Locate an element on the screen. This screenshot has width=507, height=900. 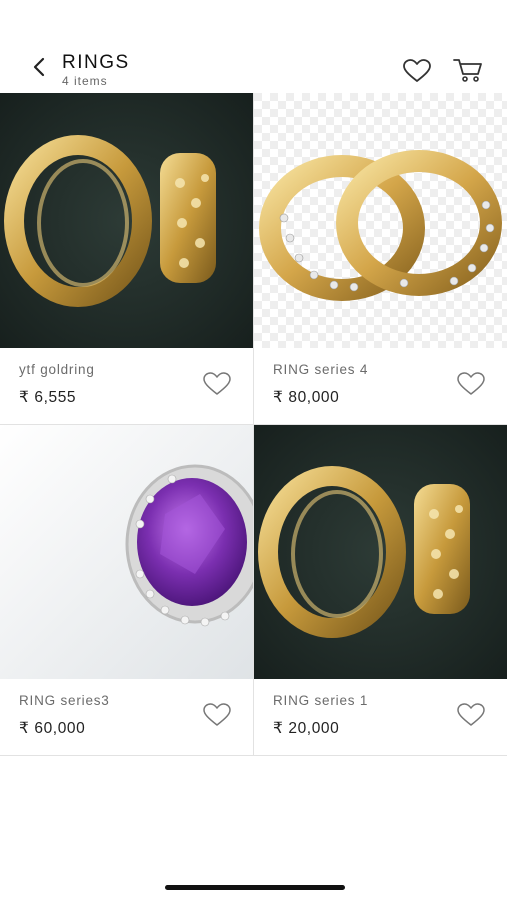
product-name: RING series3 is located at coordinates (64, 700).